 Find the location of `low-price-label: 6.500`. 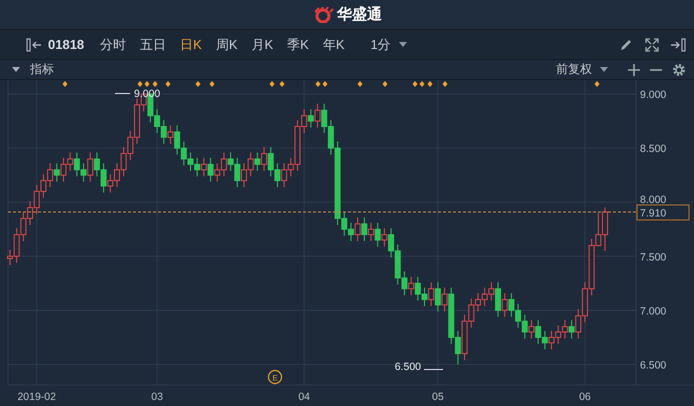

low-price-label: 6.500 is located at coordinates (407, 367).